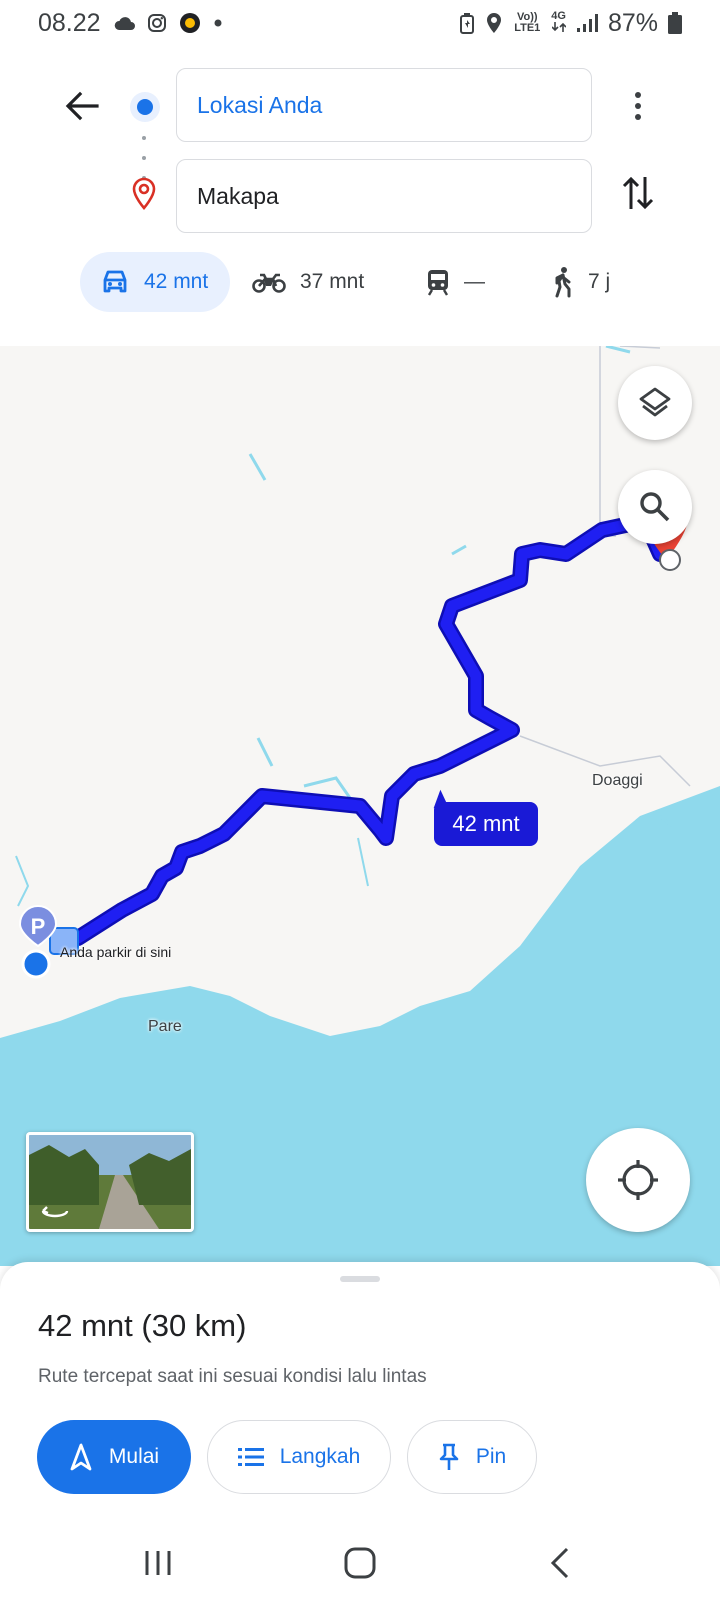 The height and width of the screenshot is (1600, 720). Describe the element at coordinates (144, 194) in the screenshot. I see `destination-pin-icon` at that location.